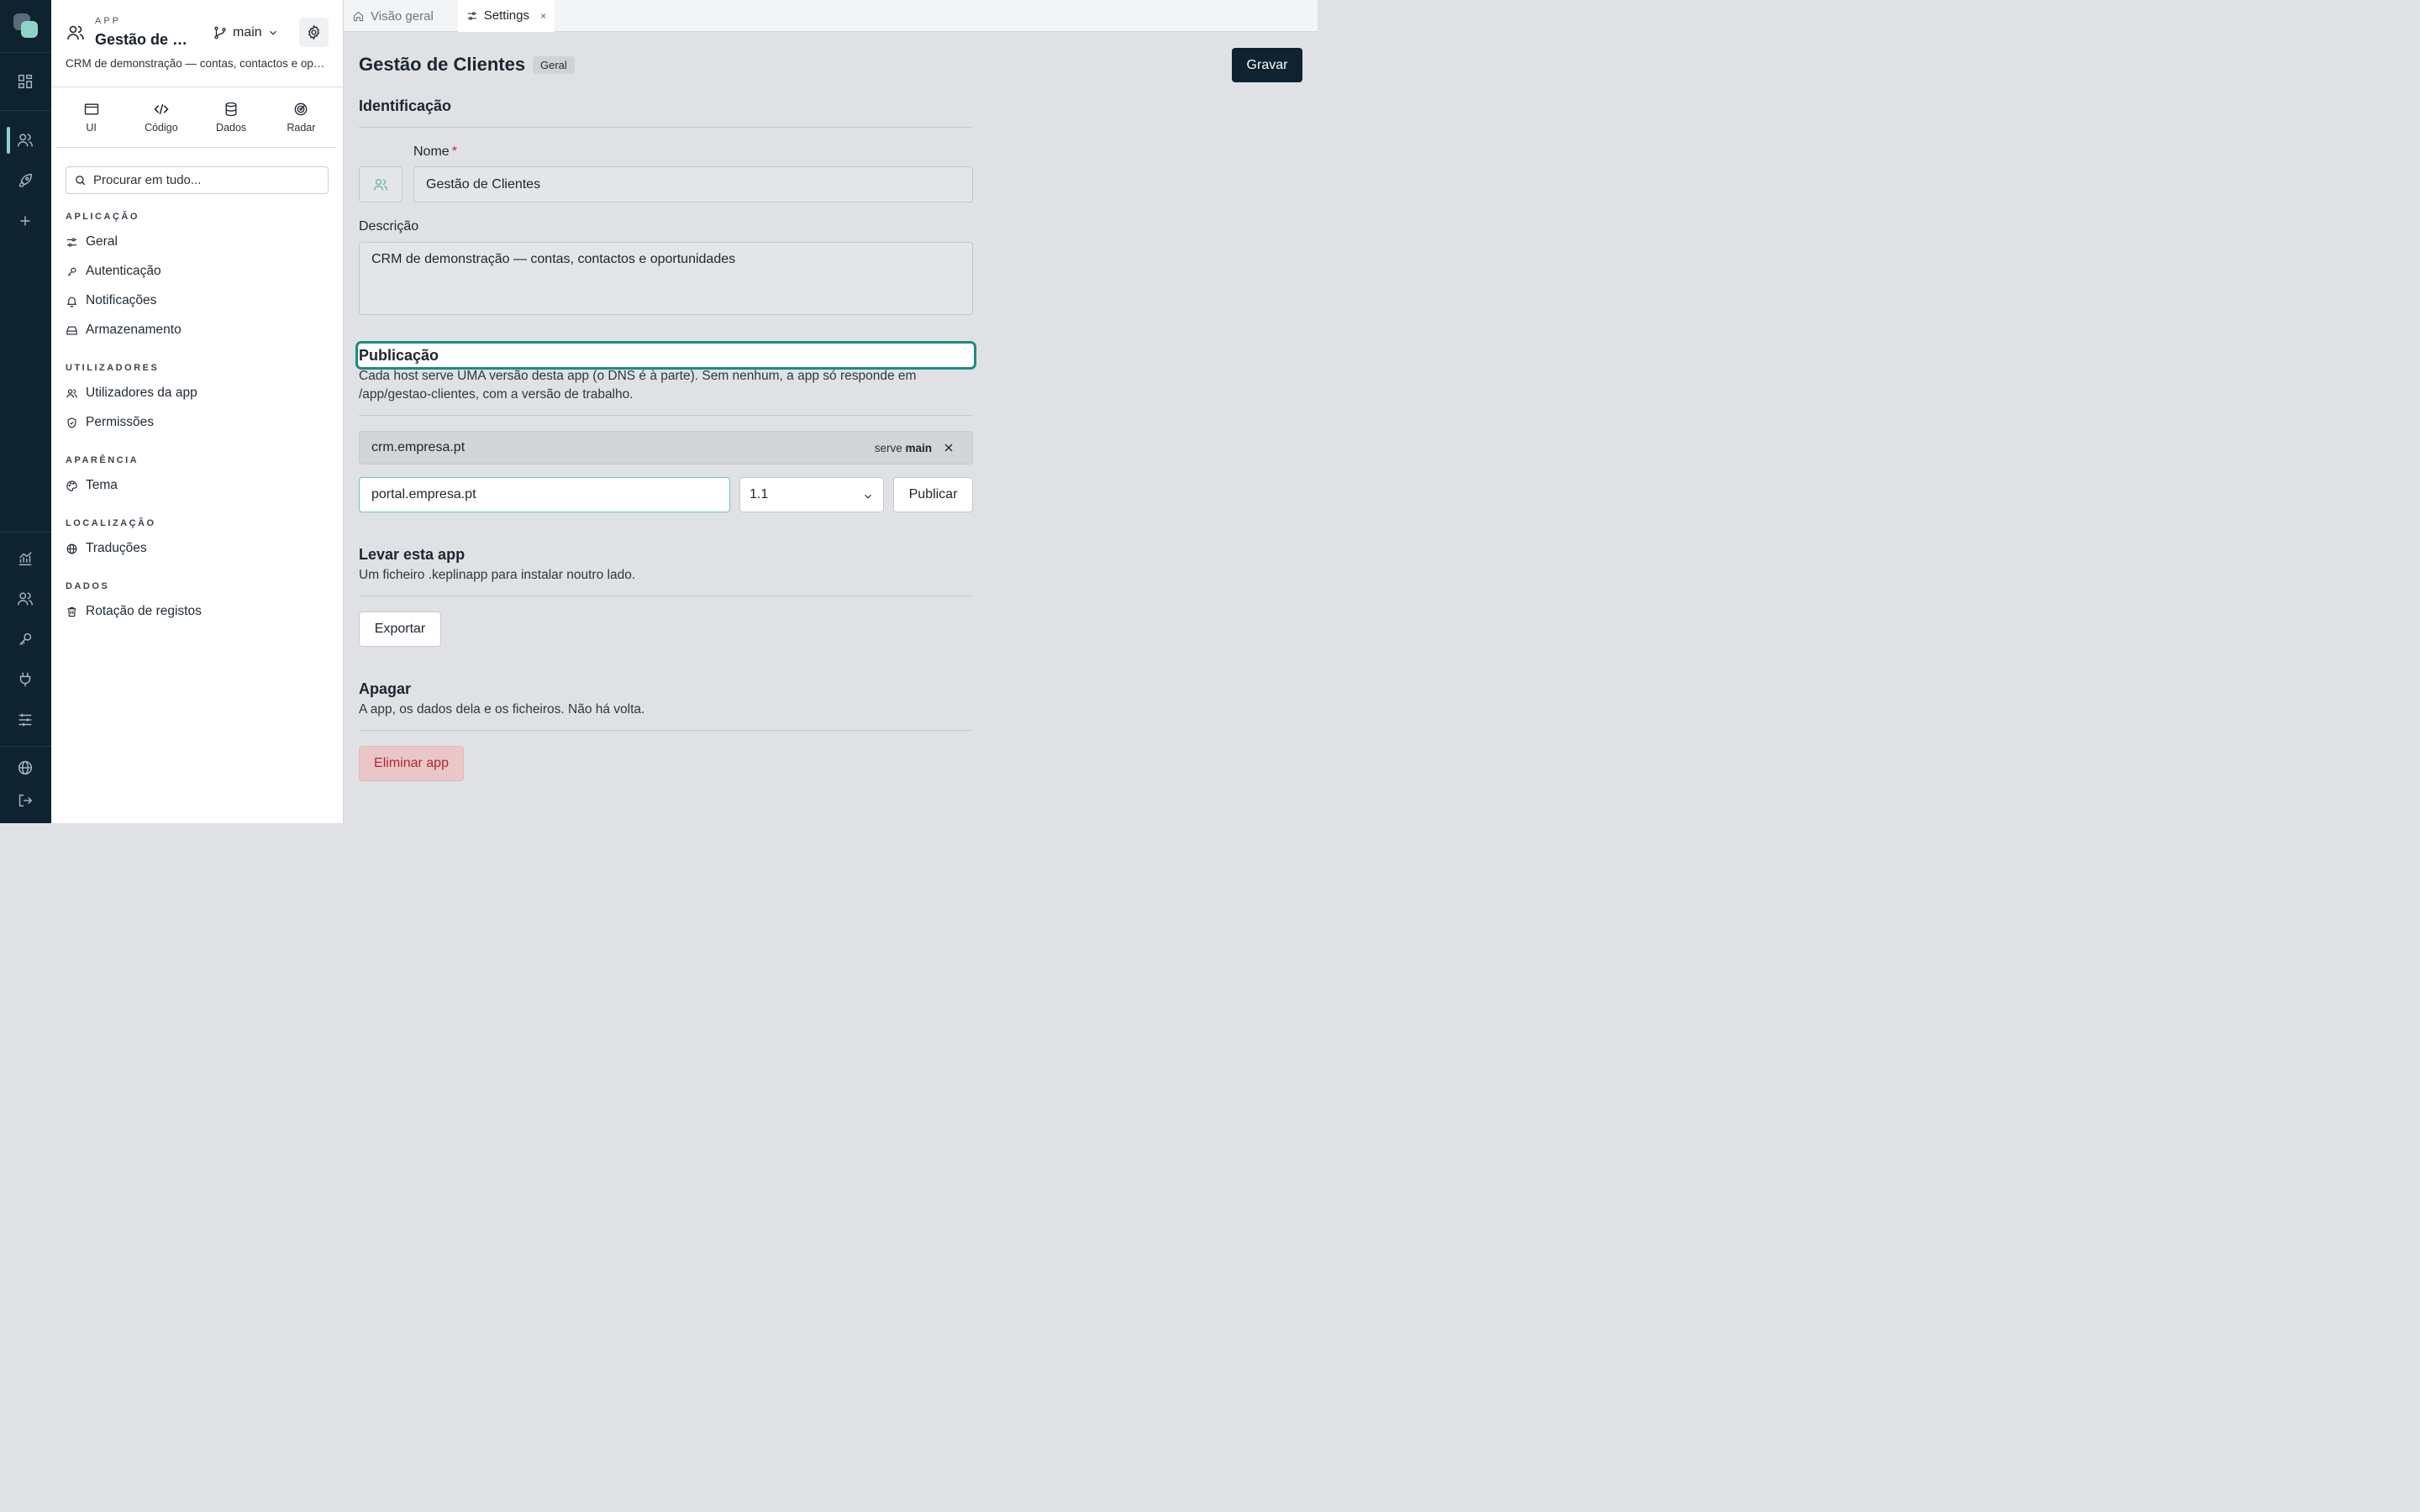 Image resolution: width=2420 pixels, height=1512 pixels. I want to click on tab-settings: Settings ×, so click(507, 16).